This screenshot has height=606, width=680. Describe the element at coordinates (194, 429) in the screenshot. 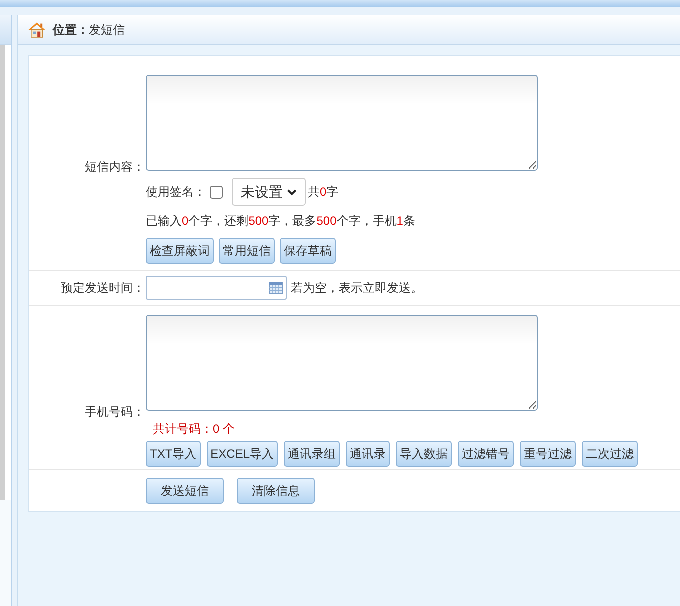

I see `number-total-text: 共计号码：0 个` at that location.